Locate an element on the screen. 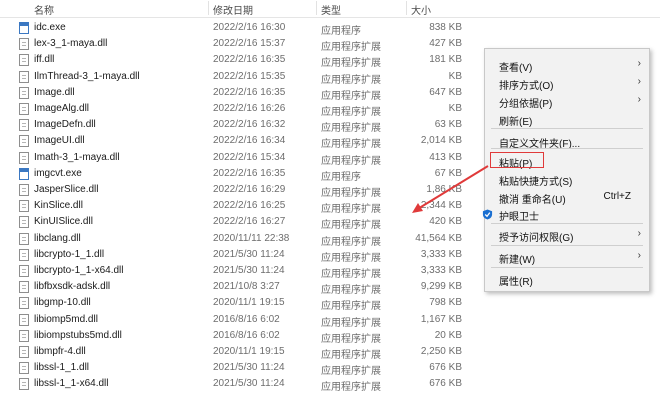 Image resolution: width=660 pixels, height=396 pixels. annotation-arrow is located at coordinates (450, 189).